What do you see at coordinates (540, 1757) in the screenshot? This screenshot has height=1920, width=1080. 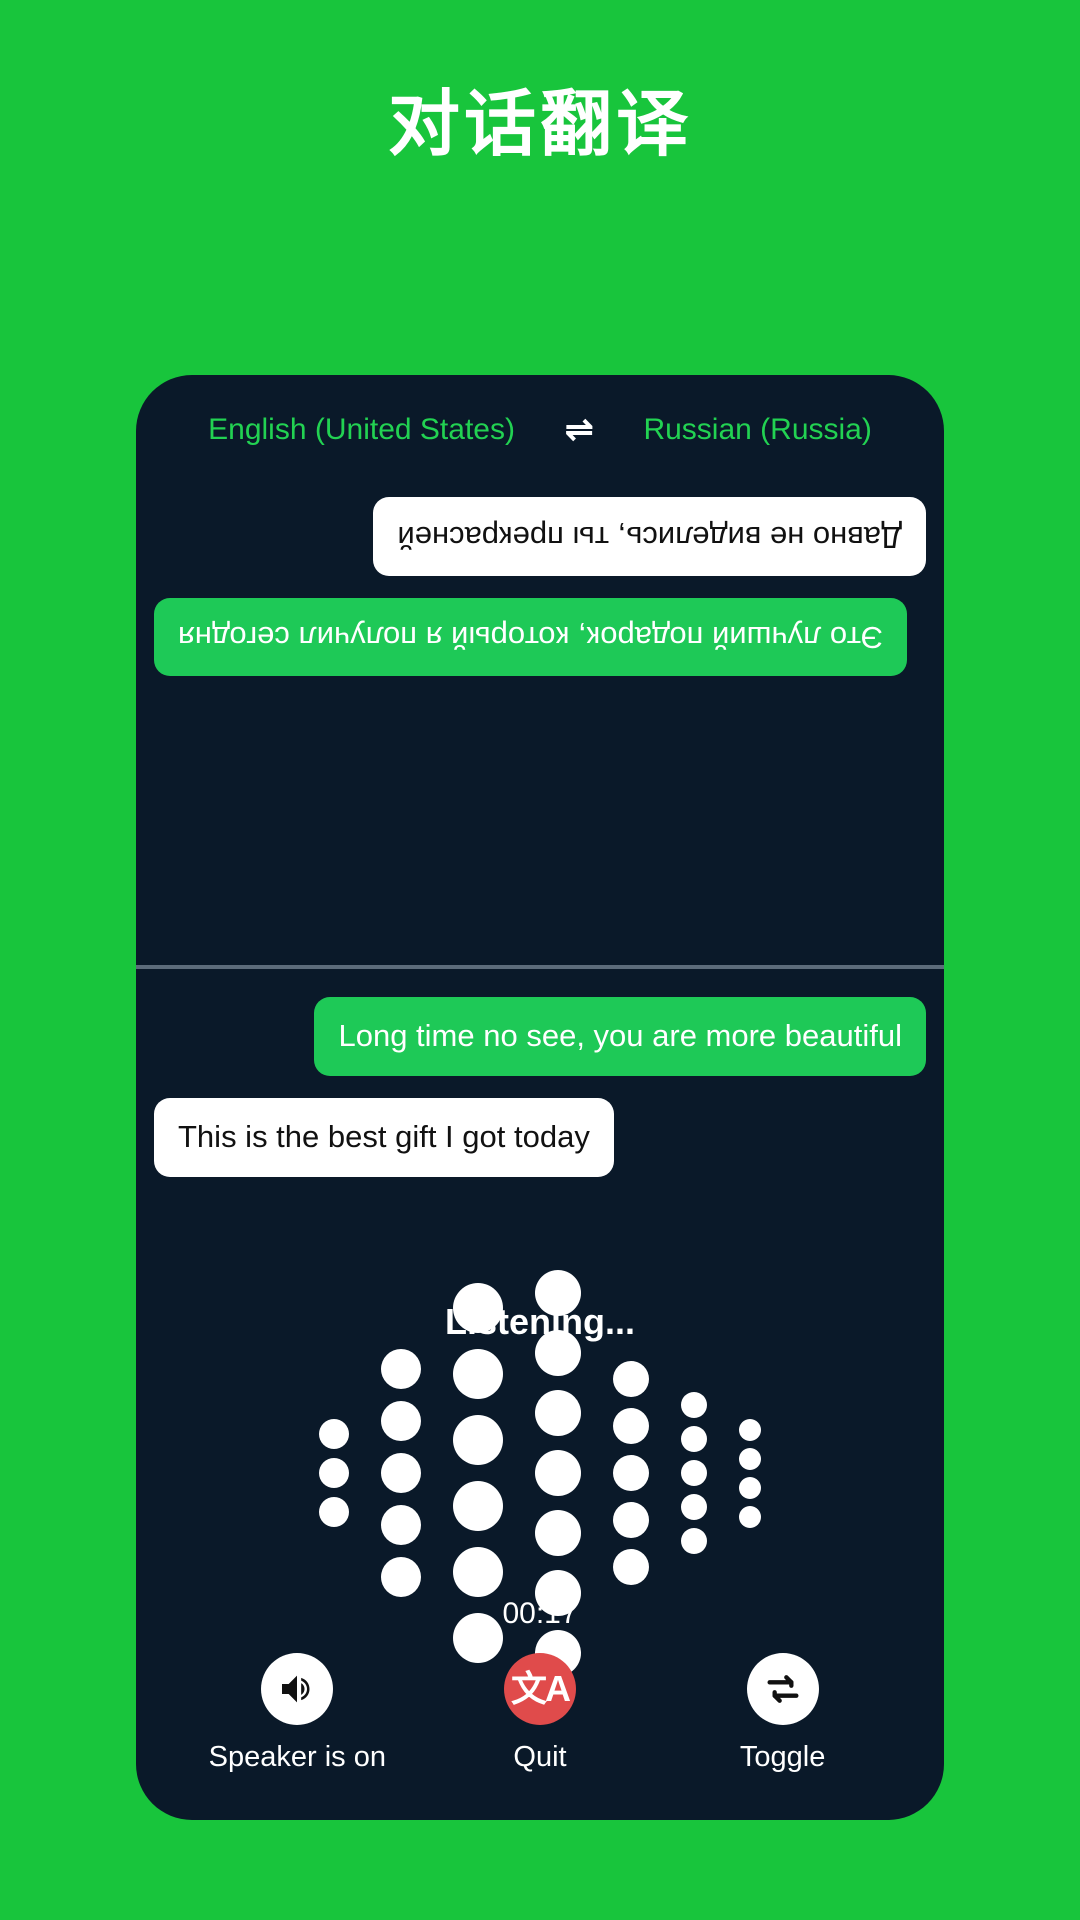 I see `quit-button-label: Quit` at bounding box center [540, 1757].